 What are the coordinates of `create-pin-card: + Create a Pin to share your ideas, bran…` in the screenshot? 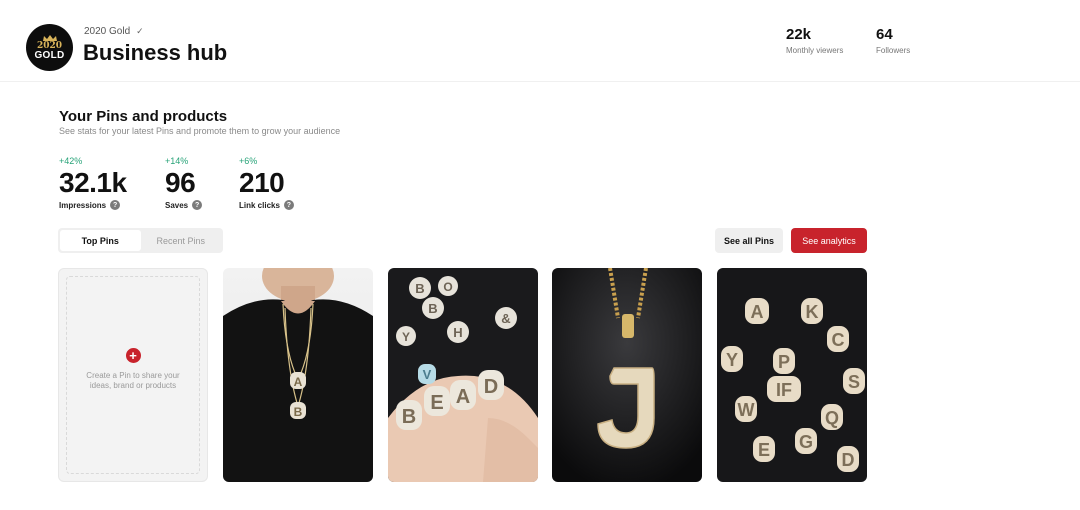 It's located at (133, 375).